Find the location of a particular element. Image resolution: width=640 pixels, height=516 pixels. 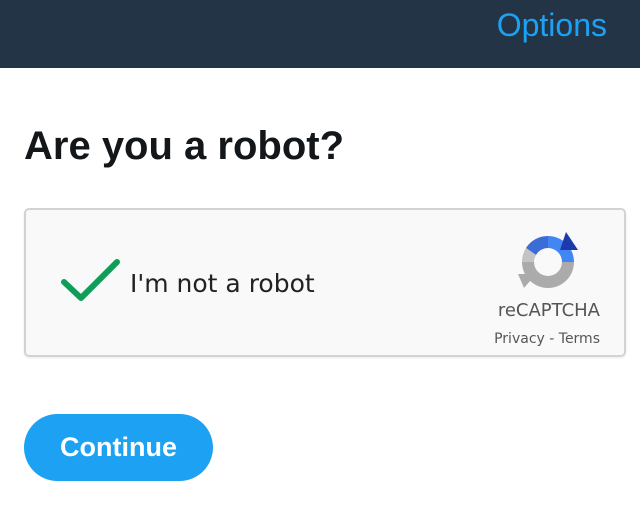

checkbox-label: I'm not a robot is located at coordinates (222, 283).